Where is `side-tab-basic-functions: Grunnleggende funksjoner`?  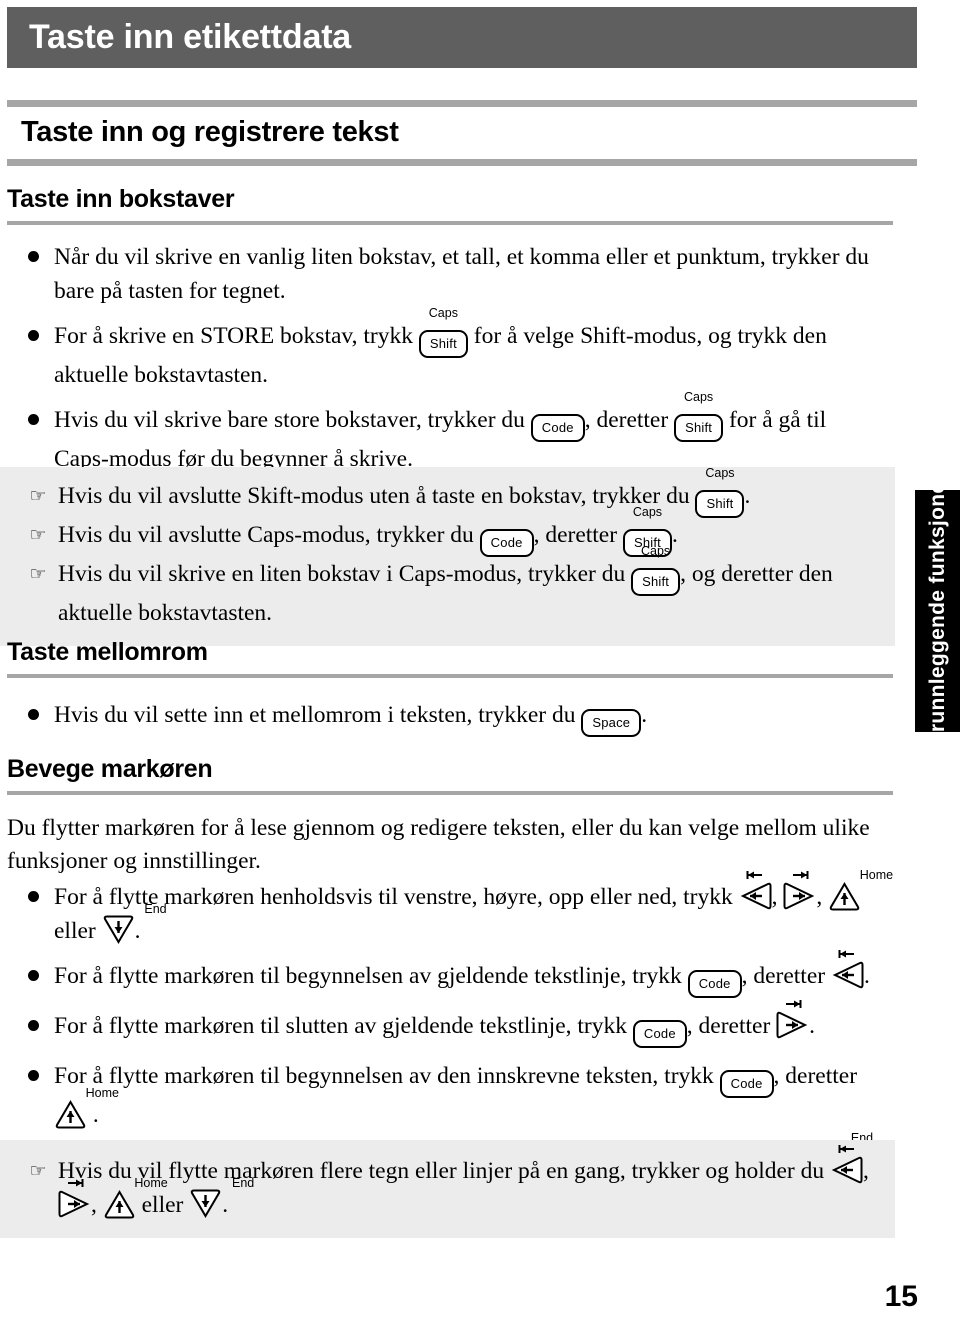
side-tab-basic-functions: Grunnleggende funksjoner is located at coordinates (937, 611).